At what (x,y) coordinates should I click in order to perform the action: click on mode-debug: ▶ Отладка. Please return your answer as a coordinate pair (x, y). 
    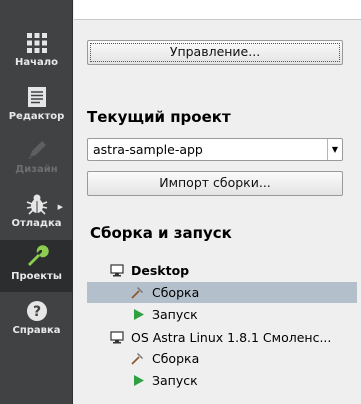
    Looking at the image, I should click on (36, 213).